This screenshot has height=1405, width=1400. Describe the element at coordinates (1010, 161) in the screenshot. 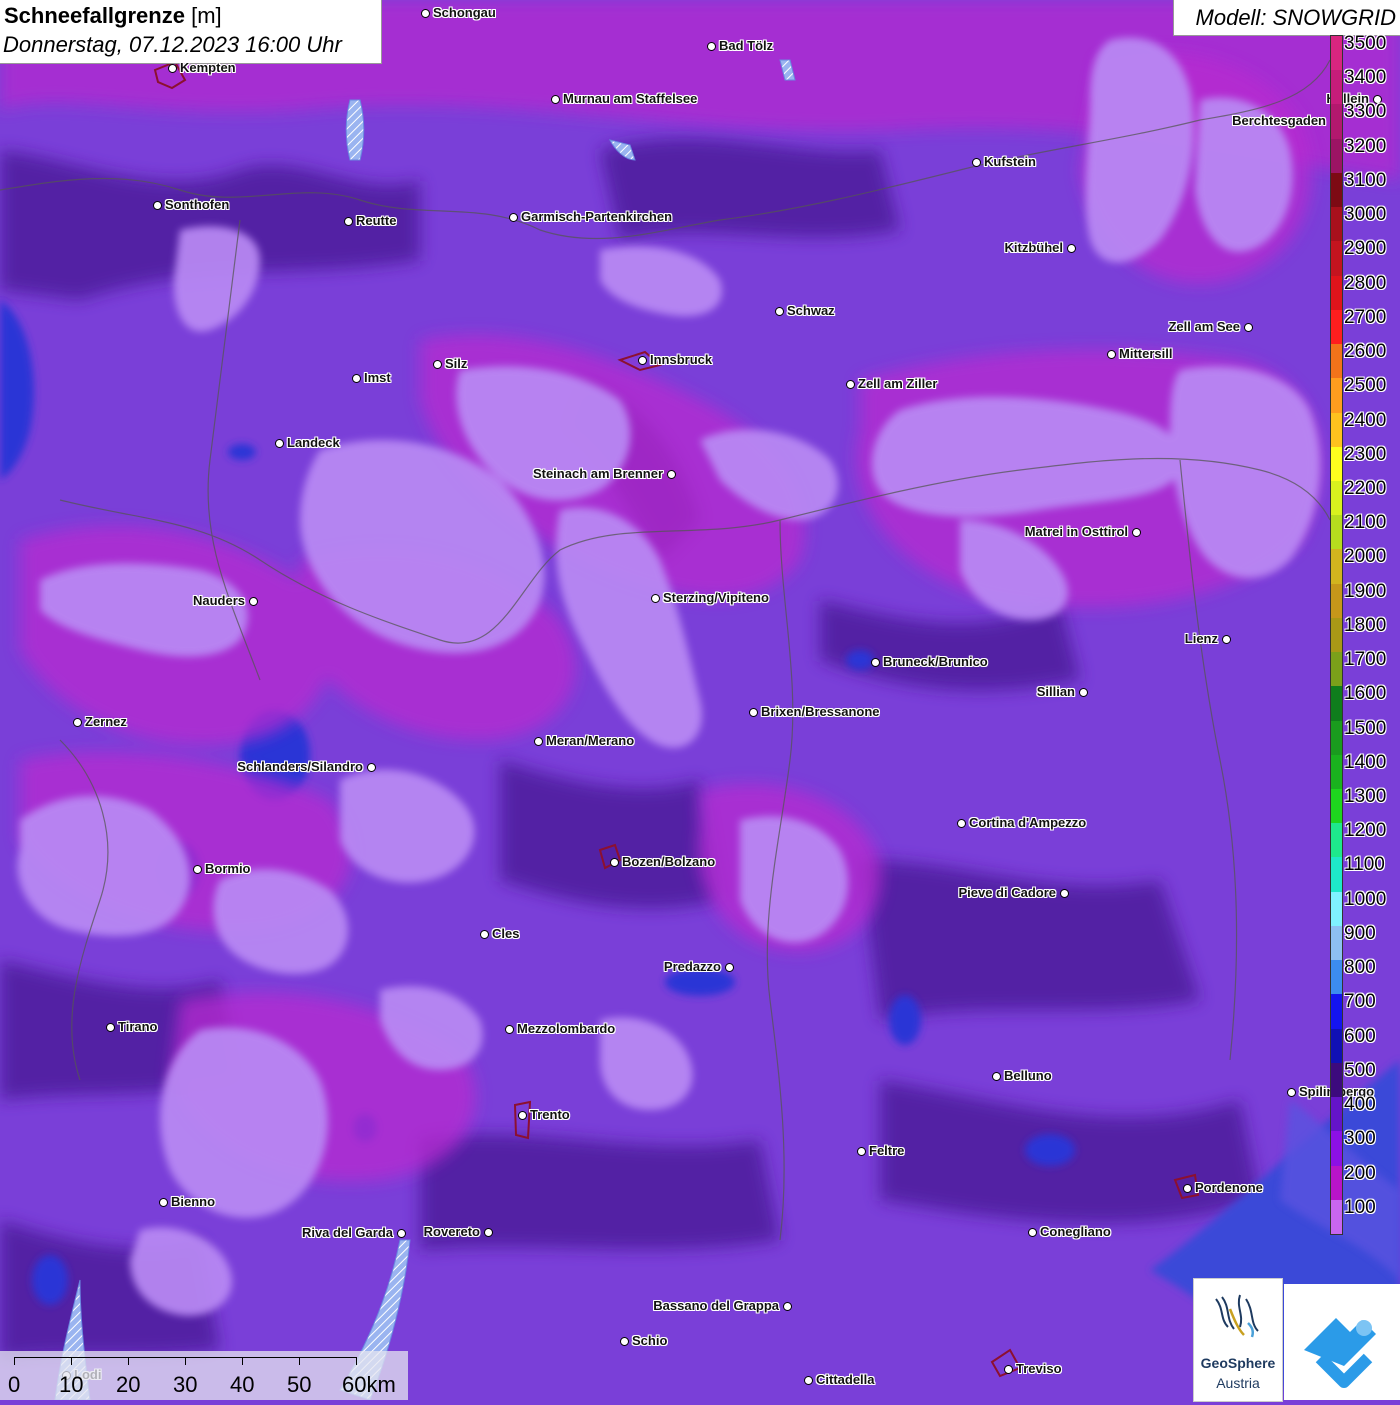

I see `place-label: Kufstein` at that location.